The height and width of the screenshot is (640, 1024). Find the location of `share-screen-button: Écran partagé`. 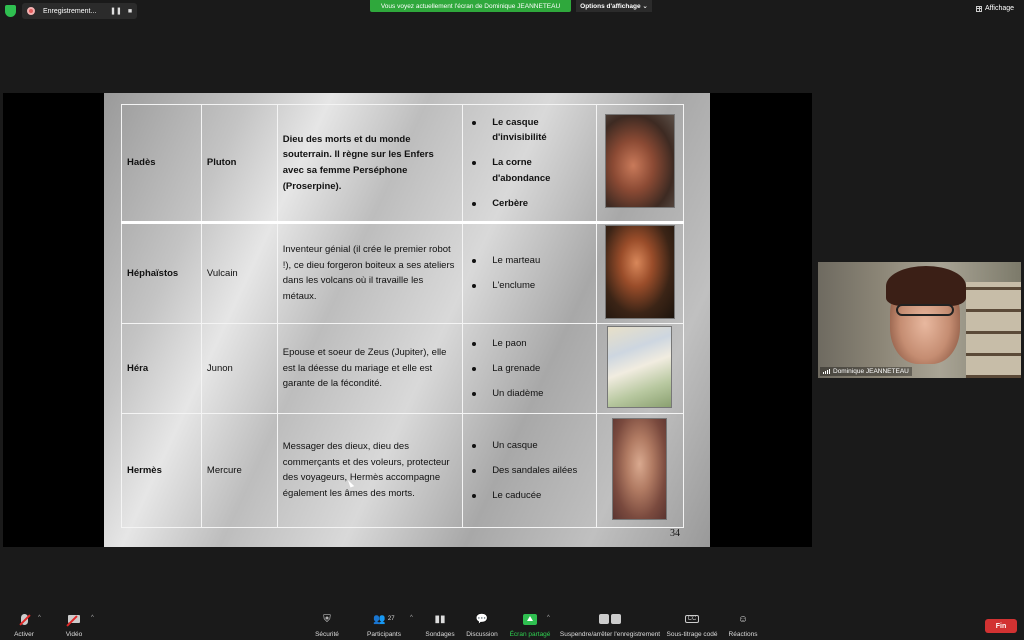

share-screen-button: Écran partagé is located at coordinates (530, 622).